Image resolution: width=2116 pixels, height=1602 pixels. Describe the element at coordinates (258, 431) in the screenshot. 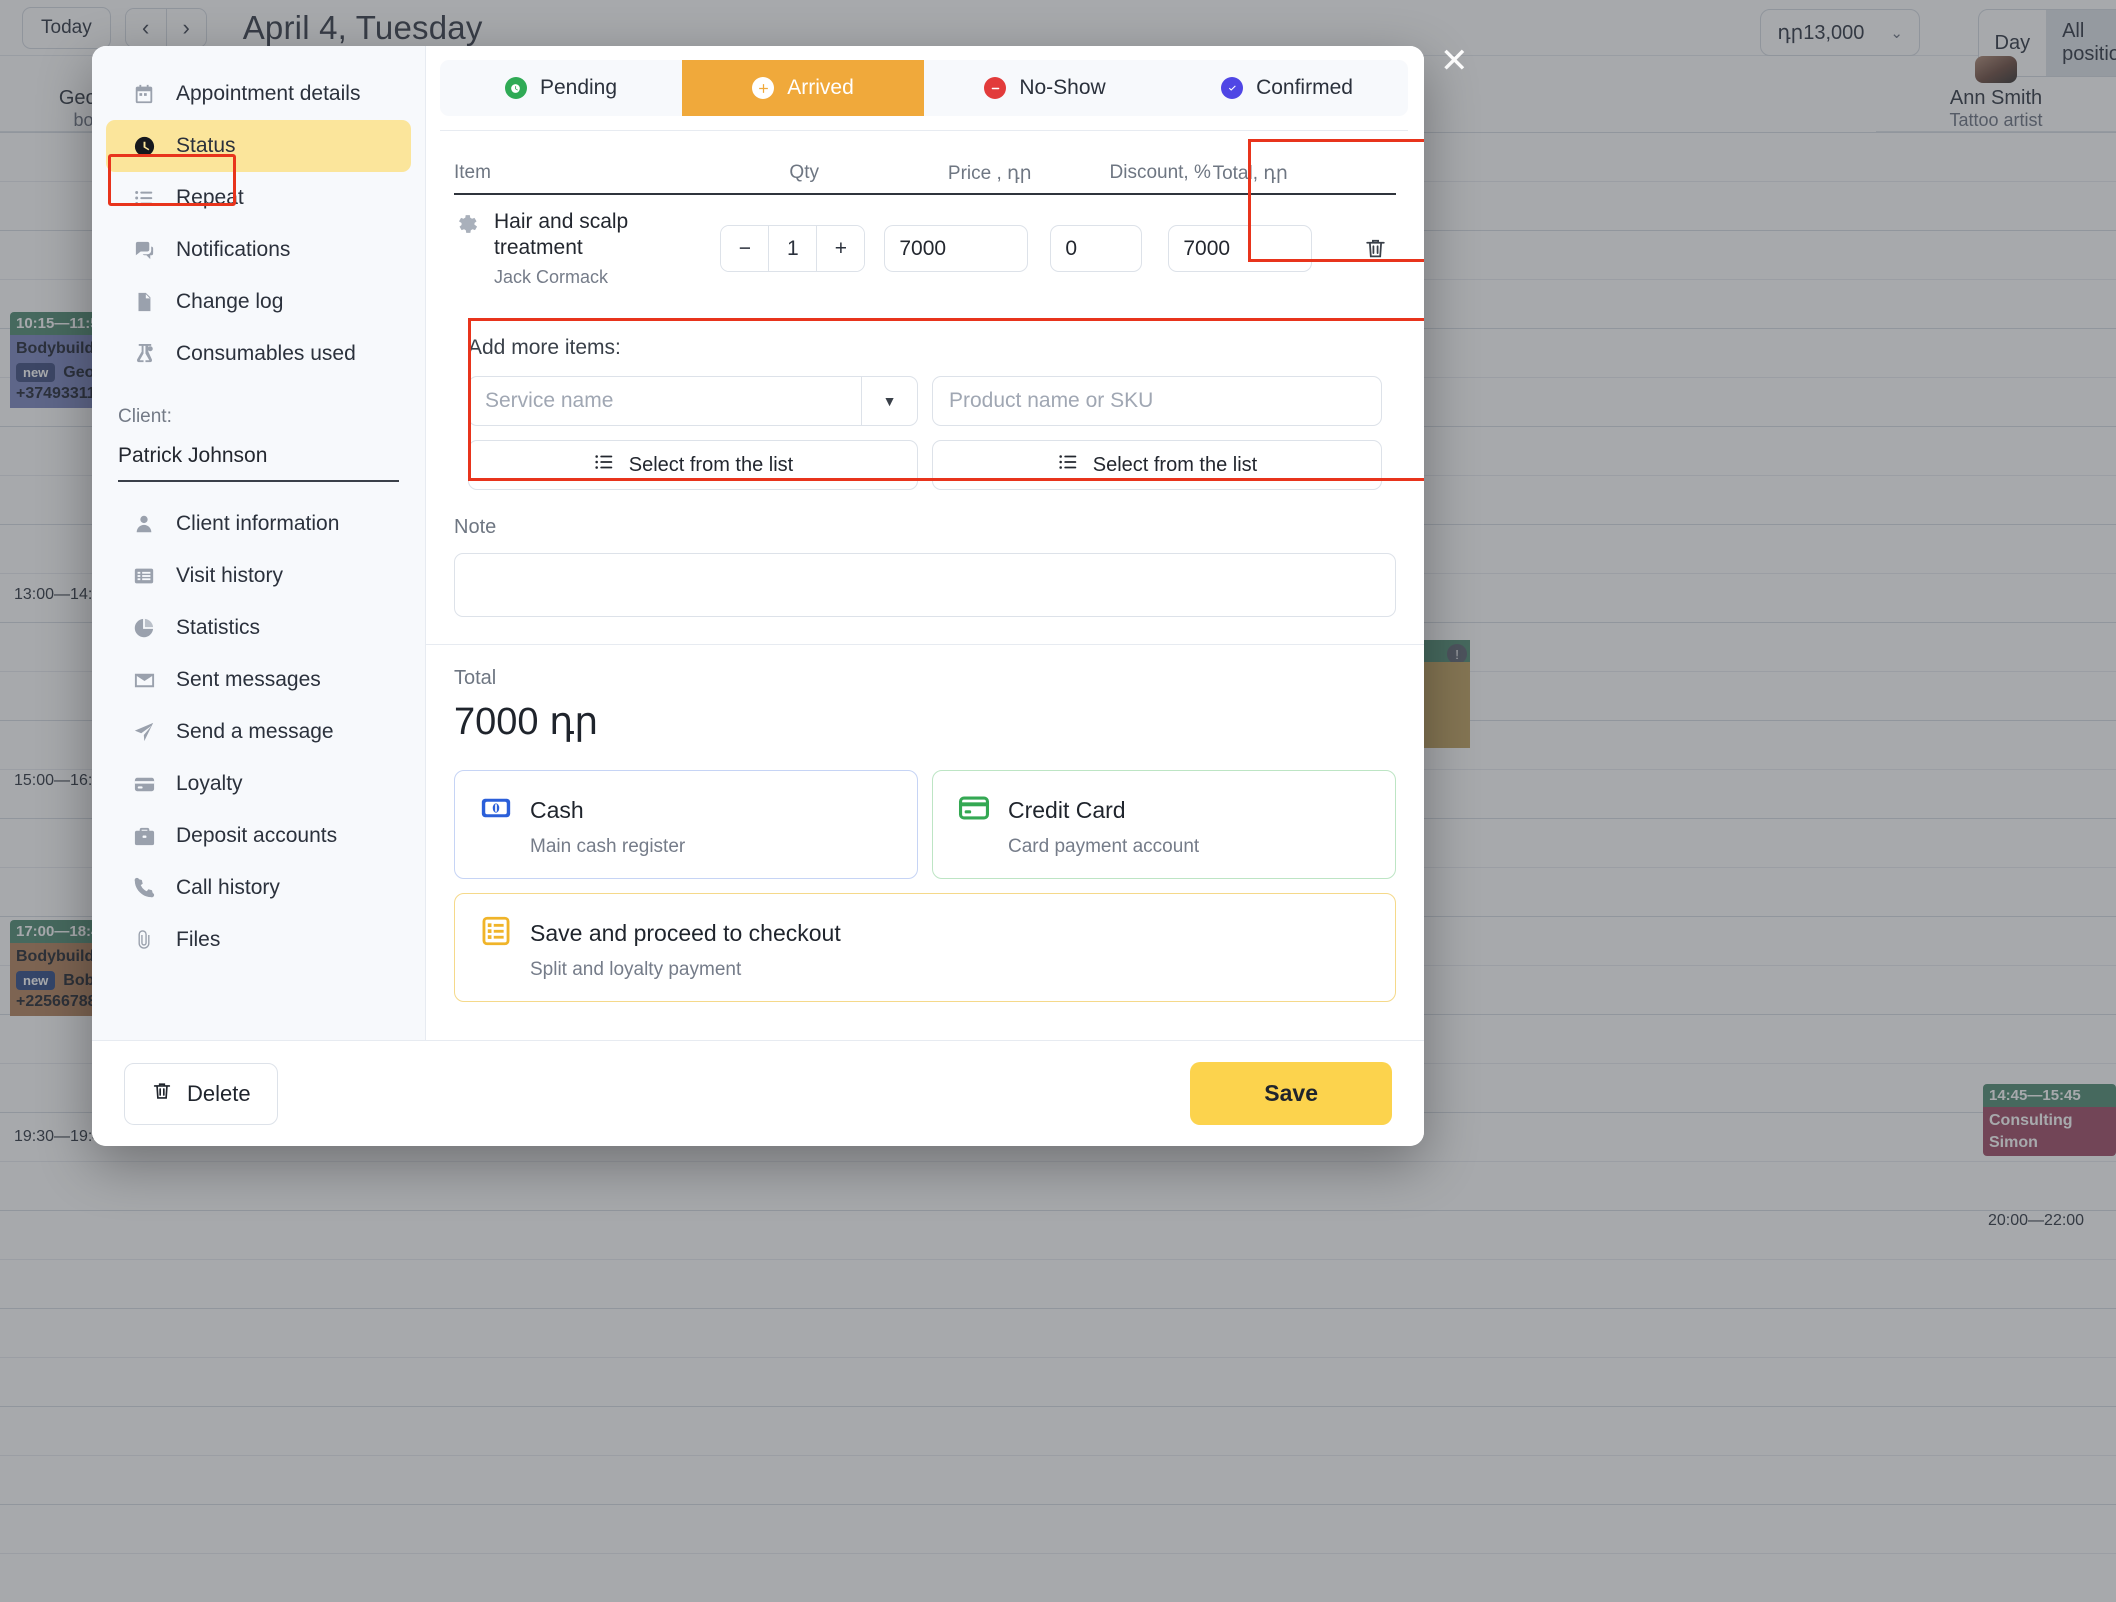

I see `client-block: Client: Patrick Johnson` at that location.